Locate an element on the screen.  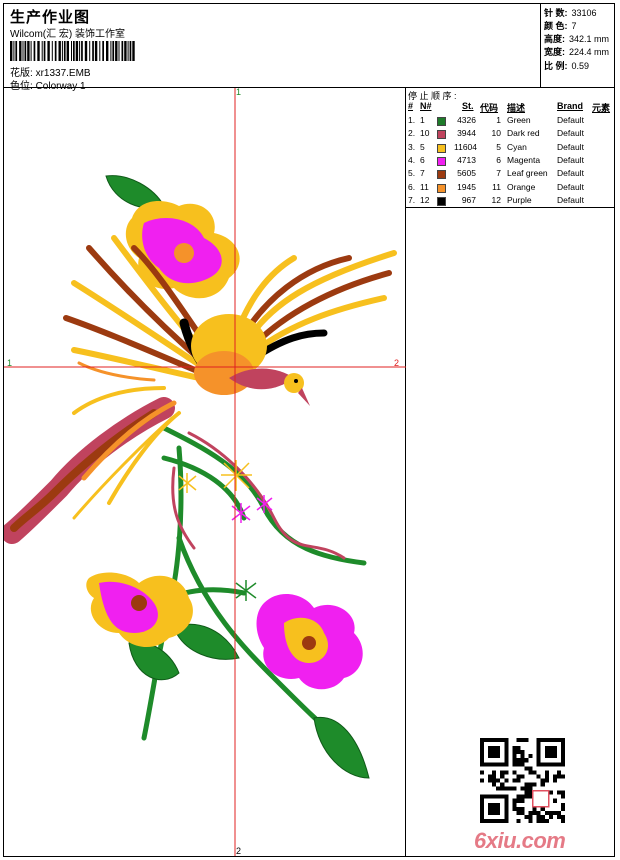
axis-label-top: 1 is located at coordinates (238, 92).